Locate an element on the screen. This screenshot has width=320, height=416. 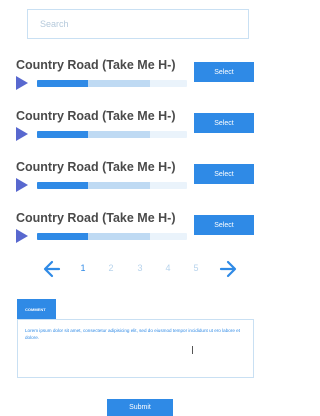
page-4: 4 is located at coordinates (168, 268).